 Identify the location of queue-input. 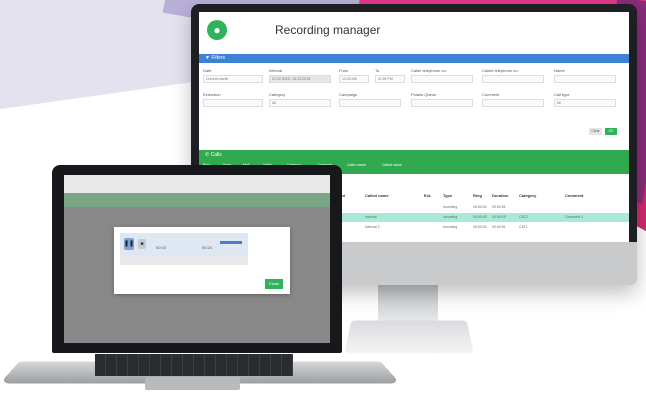
(442, 103).